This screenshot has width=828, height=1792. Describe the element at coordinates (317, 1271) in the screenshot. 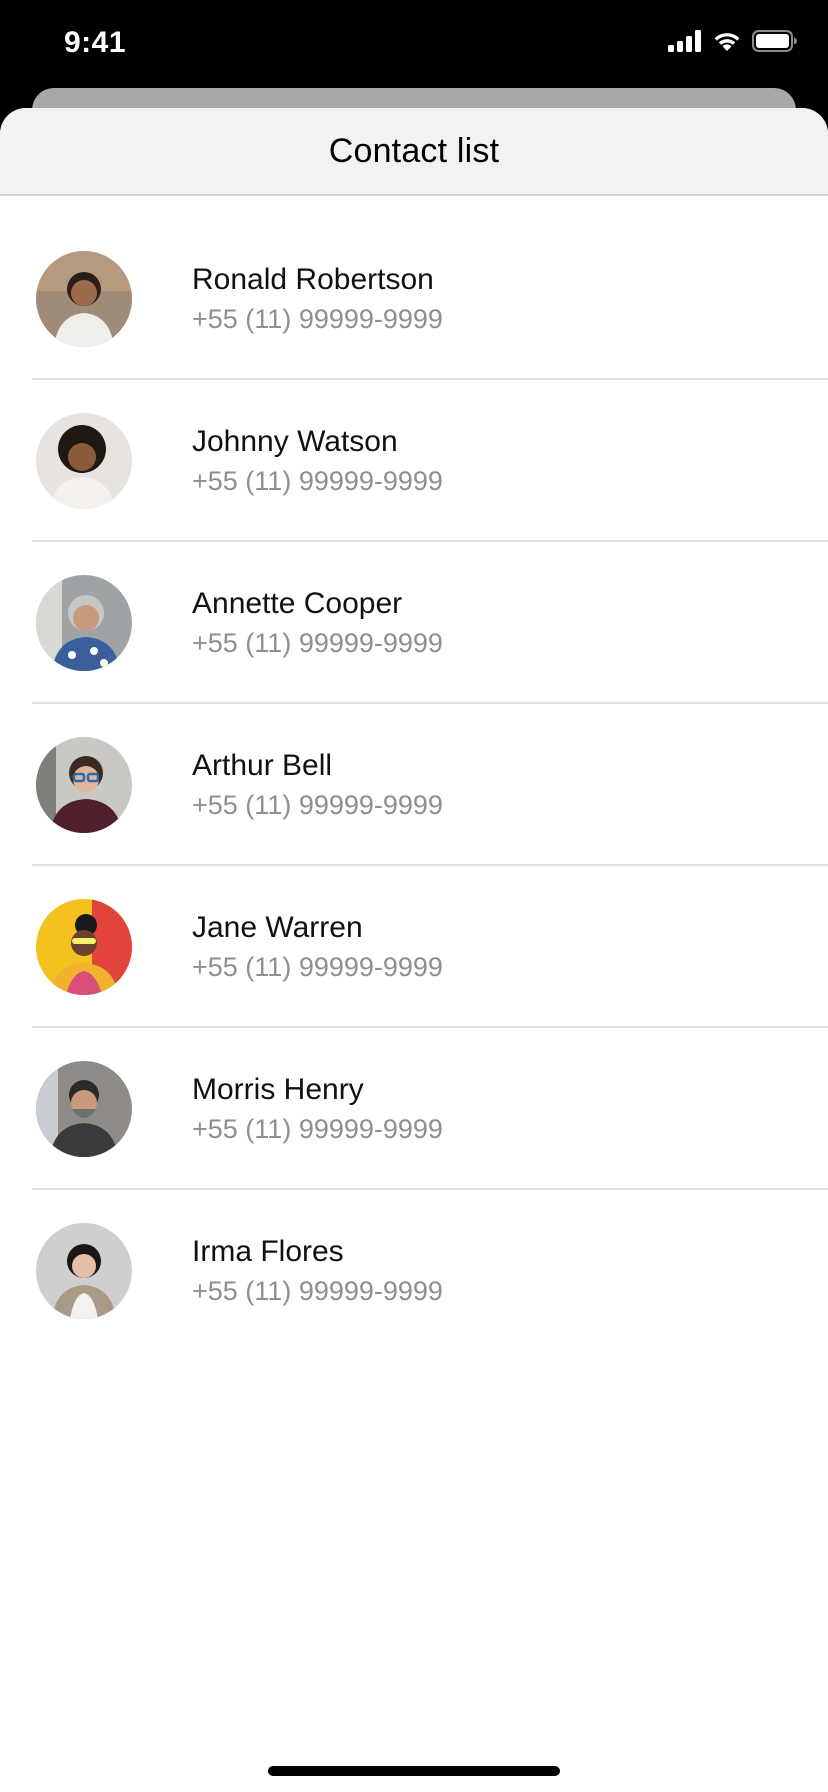

I see `contact-text: Irma Flores +55 (11) 99999-9999` at that location.